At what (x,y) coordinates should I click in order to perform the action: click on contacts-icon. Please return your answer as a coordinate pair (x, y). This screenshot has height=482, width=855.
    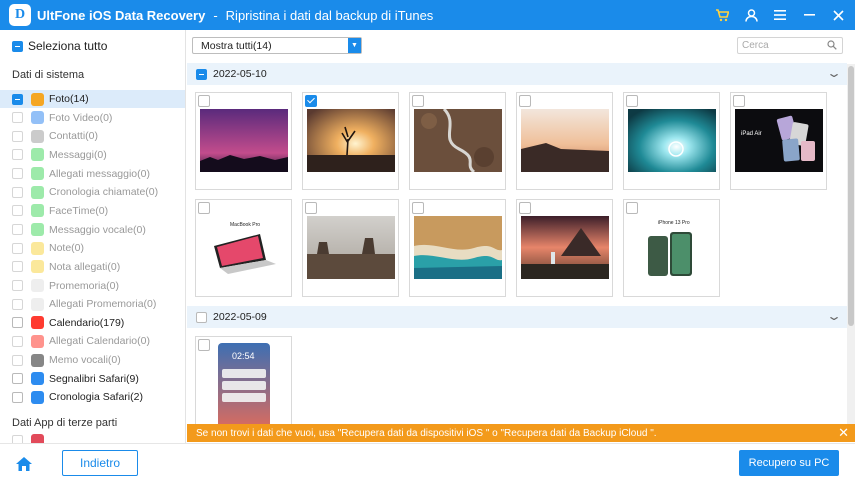
    Looking at the image, I should click on (37, 136).